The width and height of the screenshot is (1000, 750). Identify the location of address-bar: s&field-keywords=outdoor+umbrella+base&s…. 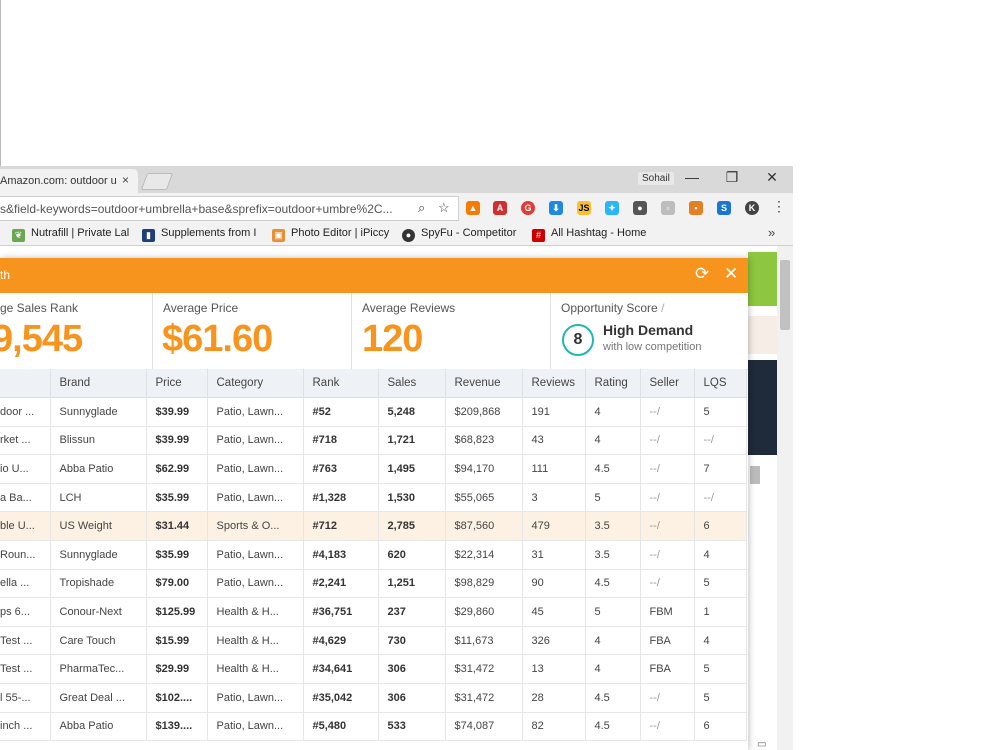
(229, 208).